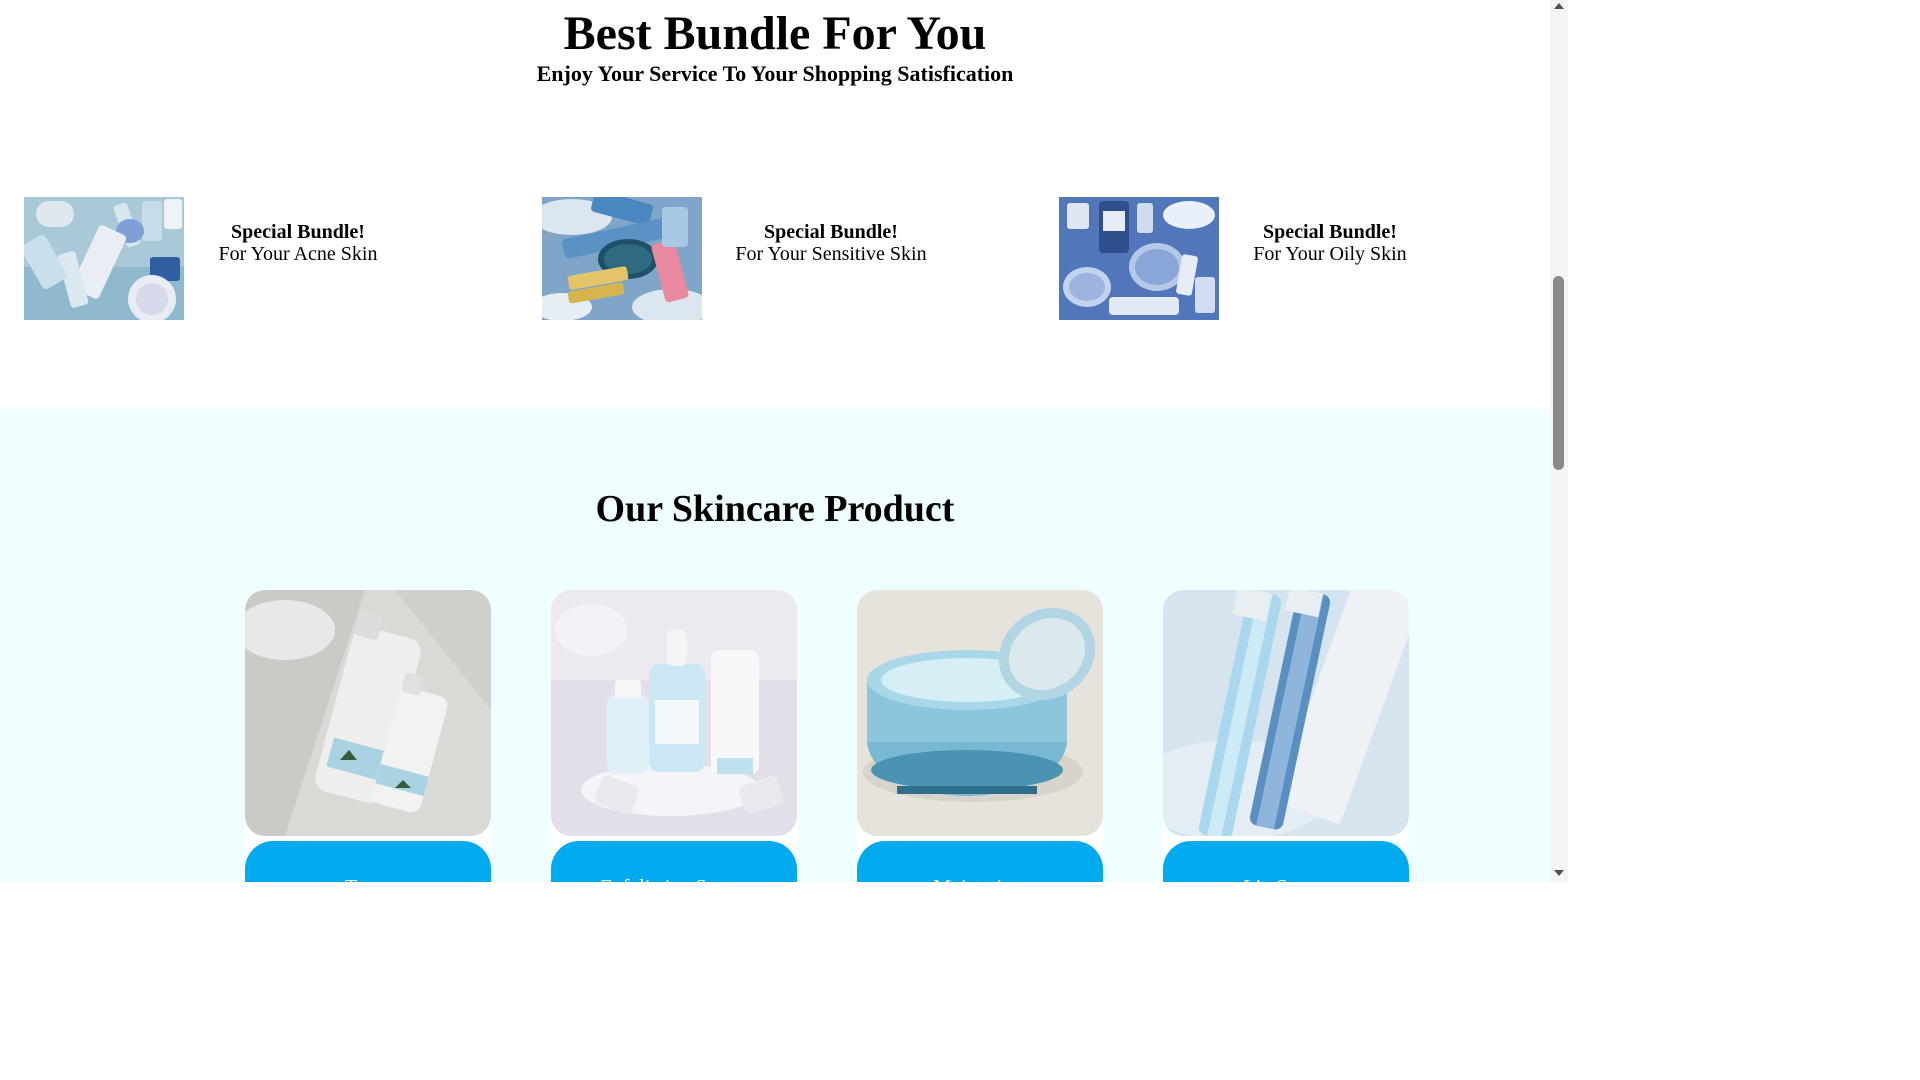 The width and height of the screenshot is (1920, 1080). Describe the element at coordinates (1286, 713) in the screenshot. I see `product-image-lip-serum` at that location.